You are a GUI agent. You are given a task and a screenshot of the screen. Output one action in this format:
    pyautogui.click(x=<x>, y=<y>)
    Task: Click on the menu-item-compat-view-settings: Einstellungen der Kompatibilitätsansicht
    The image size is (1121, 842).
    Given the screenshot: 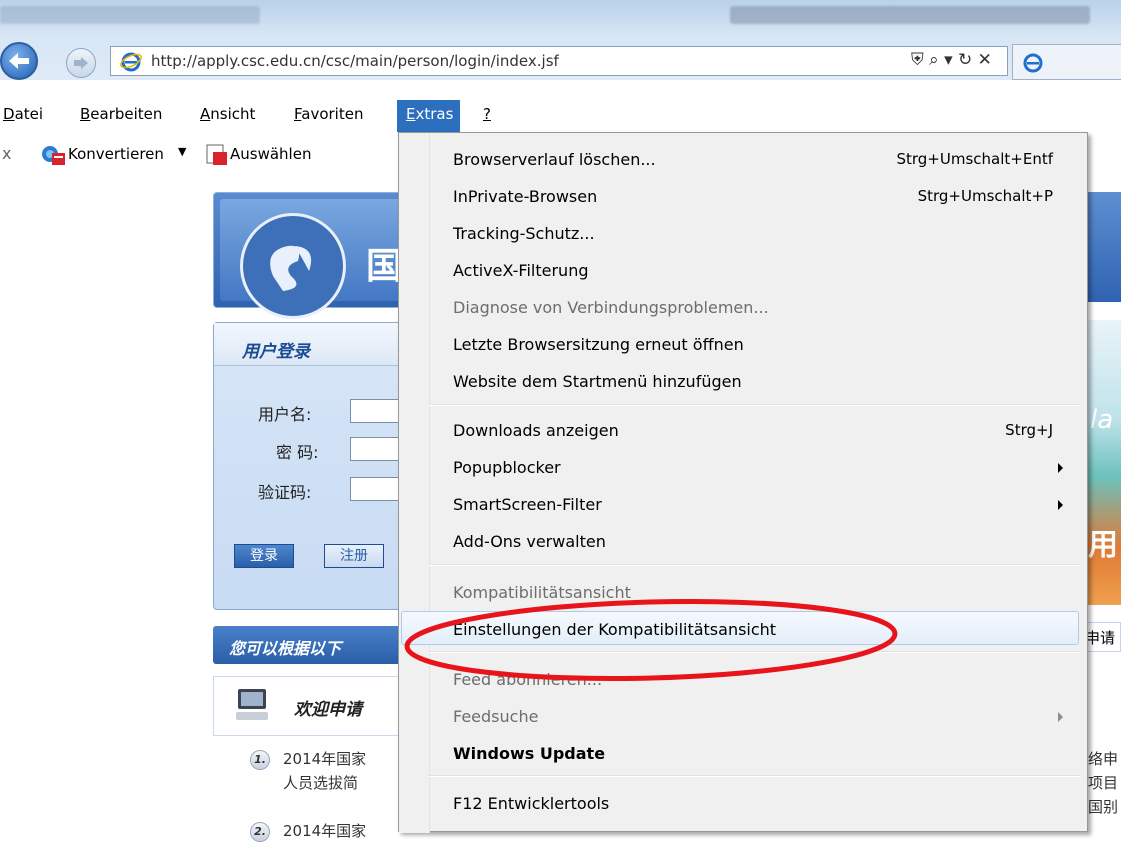 What is the action you would take?
    pyautogui.click(x=742, y=629)
    